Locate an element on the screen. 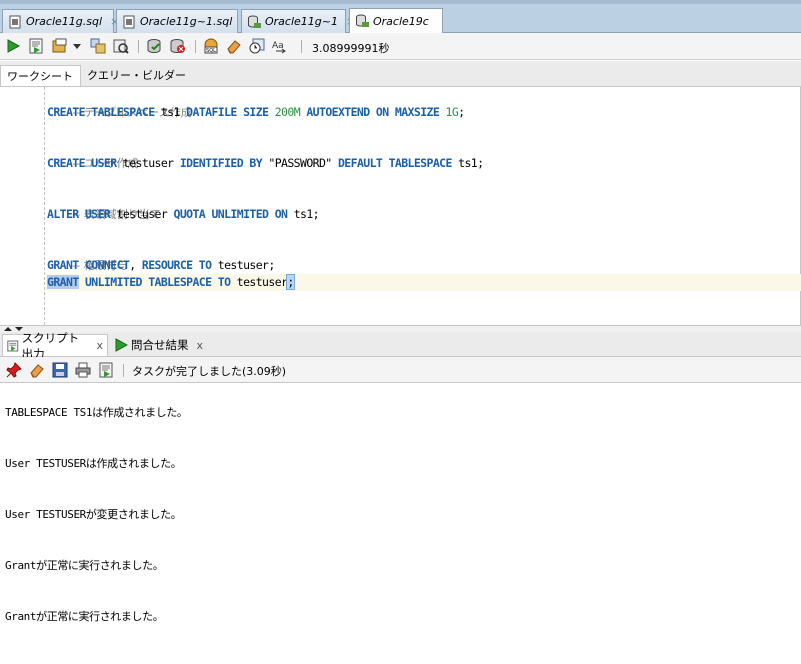 This screenshot has height=664, width=801. editor-sub-tabs: ワークシート クエリー・ビルダー is located at coordinates (400, 74).